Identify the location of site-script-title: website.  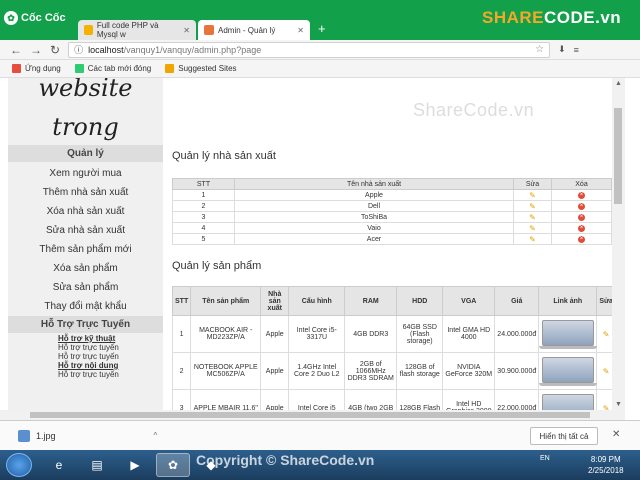
(85, 90).